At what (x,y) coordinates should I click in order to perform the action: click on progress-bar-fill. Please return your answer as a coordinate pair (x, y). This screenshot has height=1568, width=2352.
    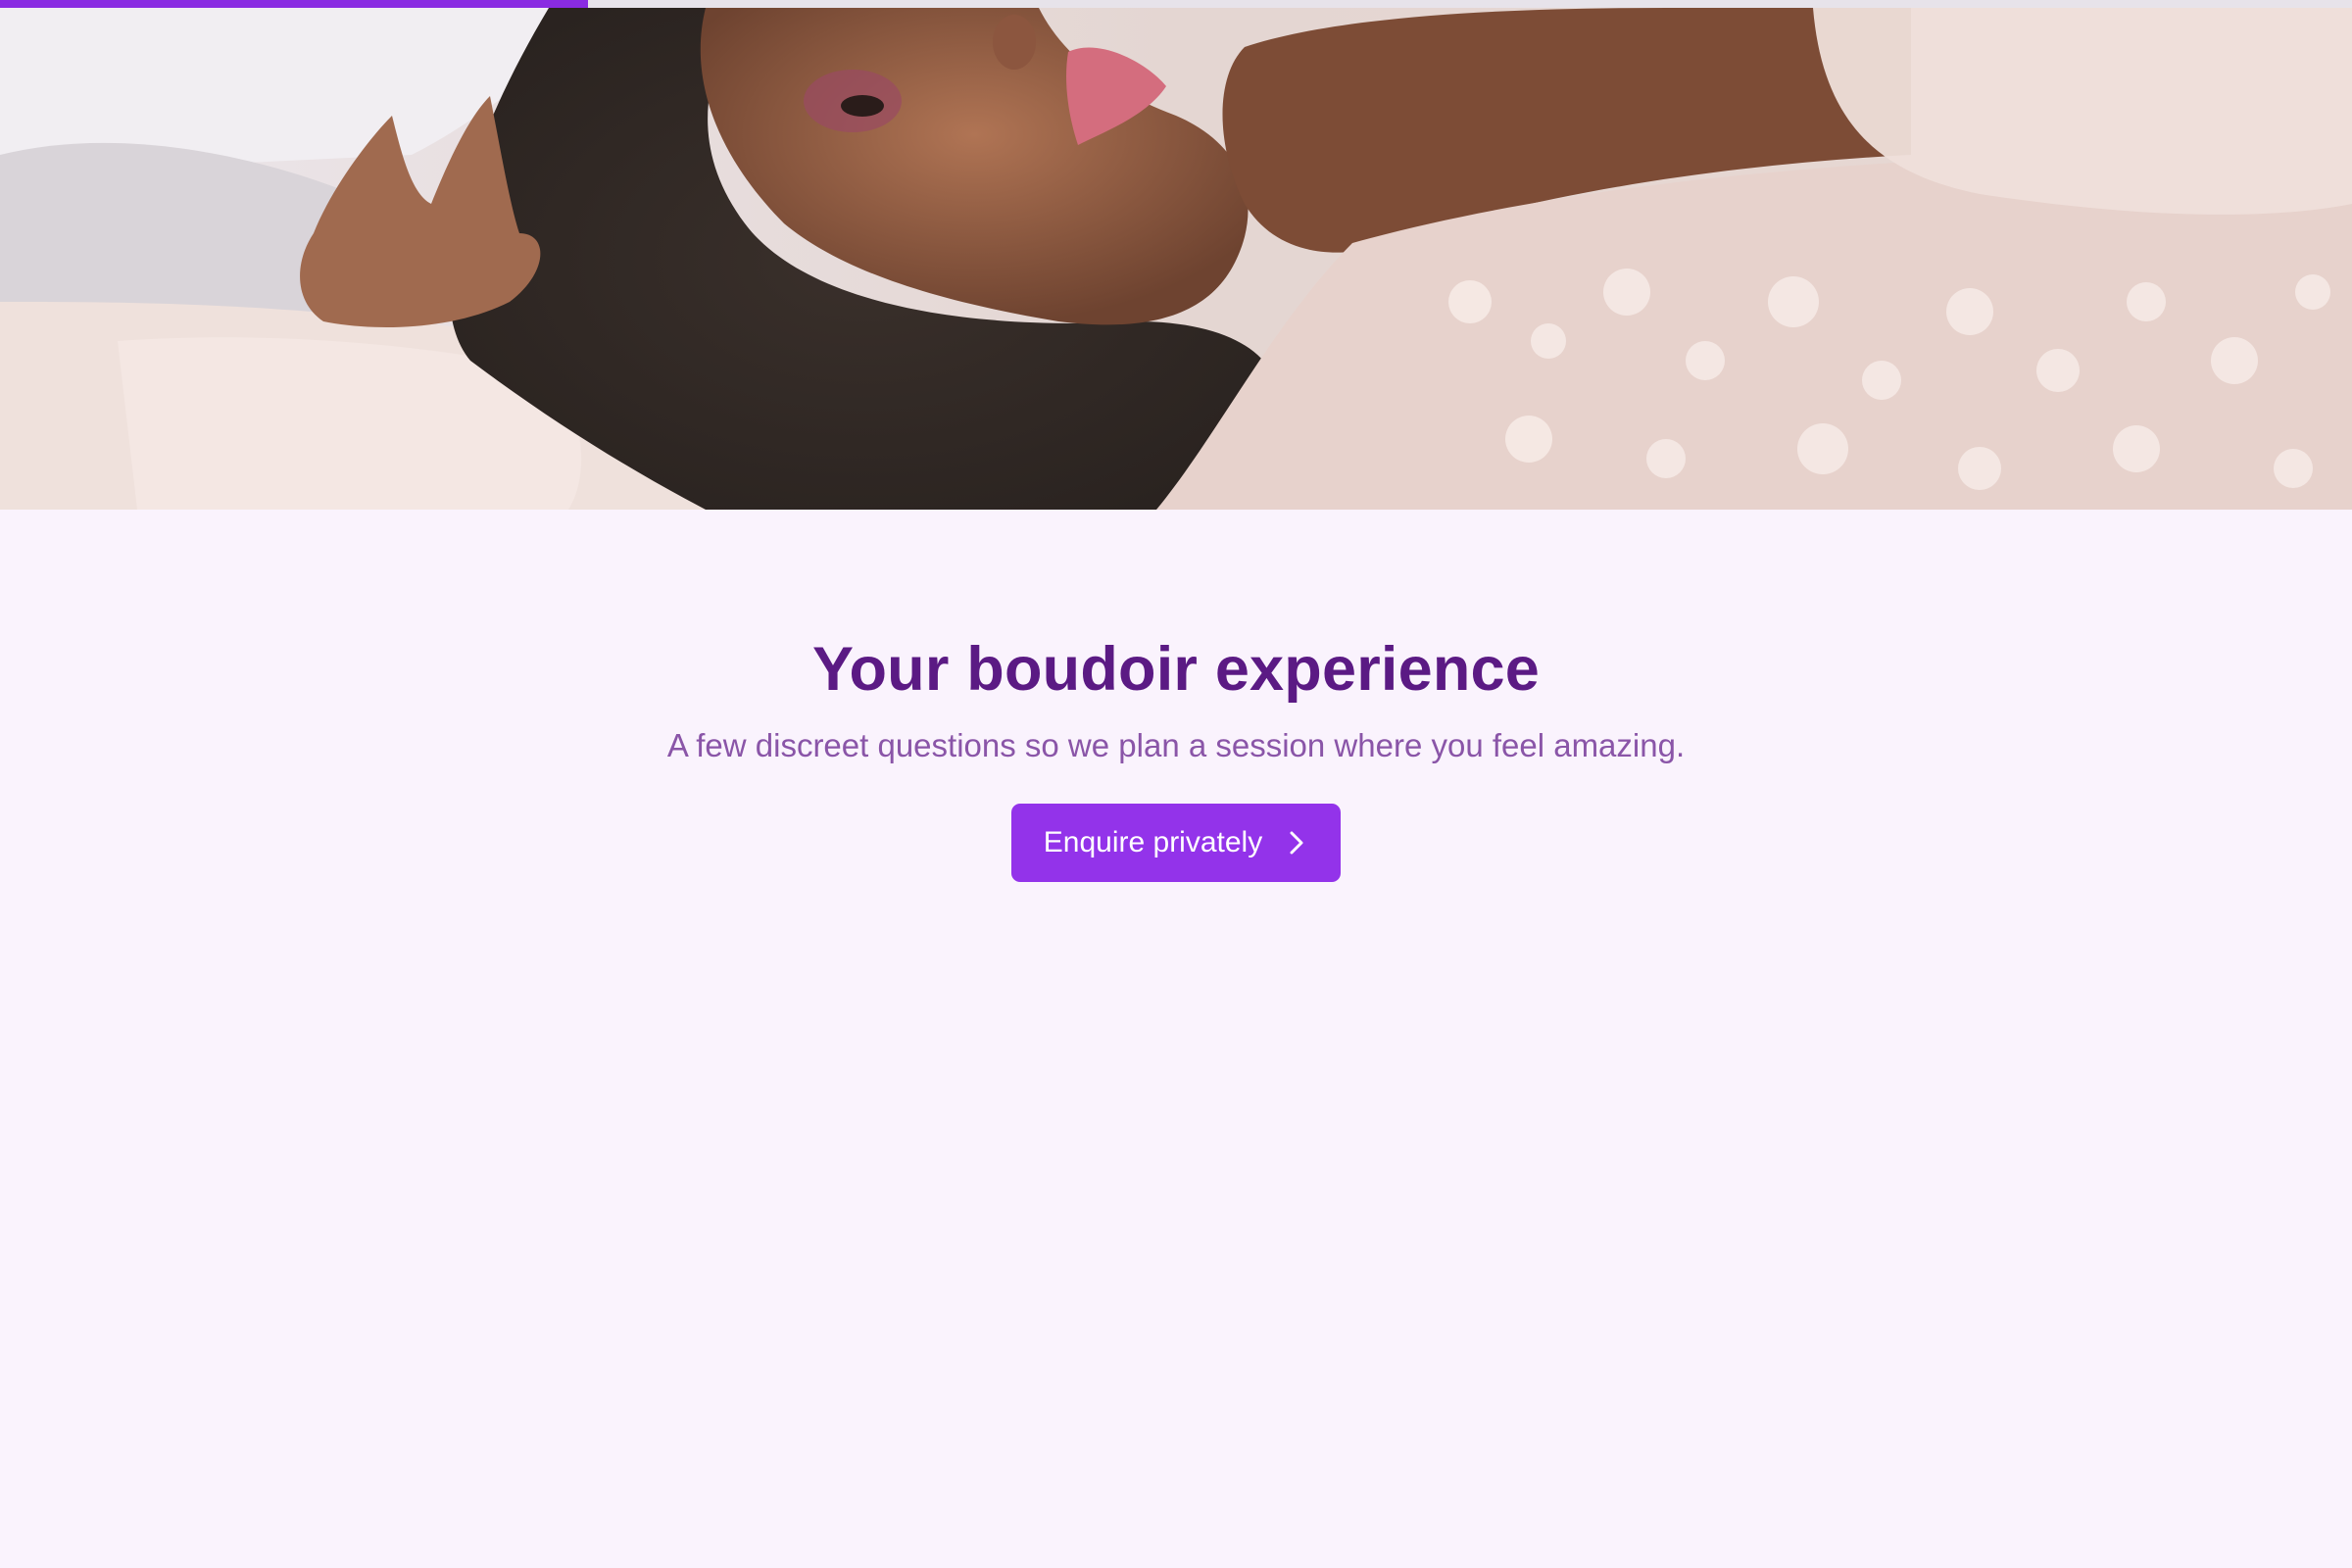
    Looking at the image, I should click on (294, 4).